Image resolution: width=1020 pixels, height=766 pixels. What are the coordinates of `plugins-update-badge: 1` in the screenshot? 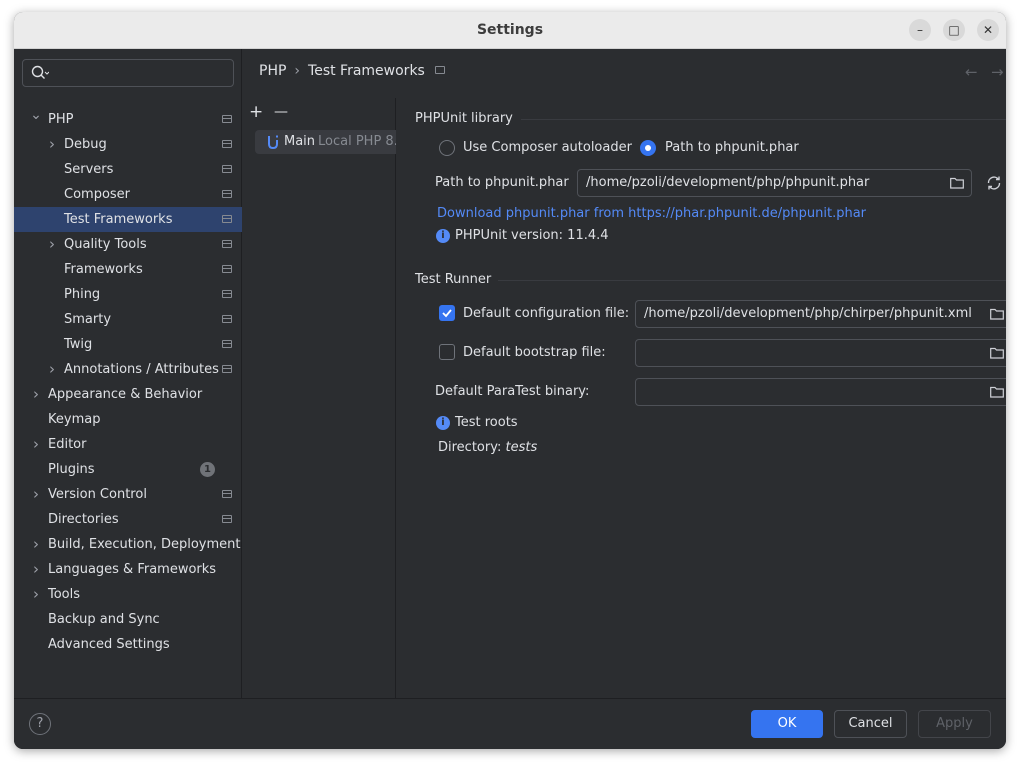 It's located at (207, 469).